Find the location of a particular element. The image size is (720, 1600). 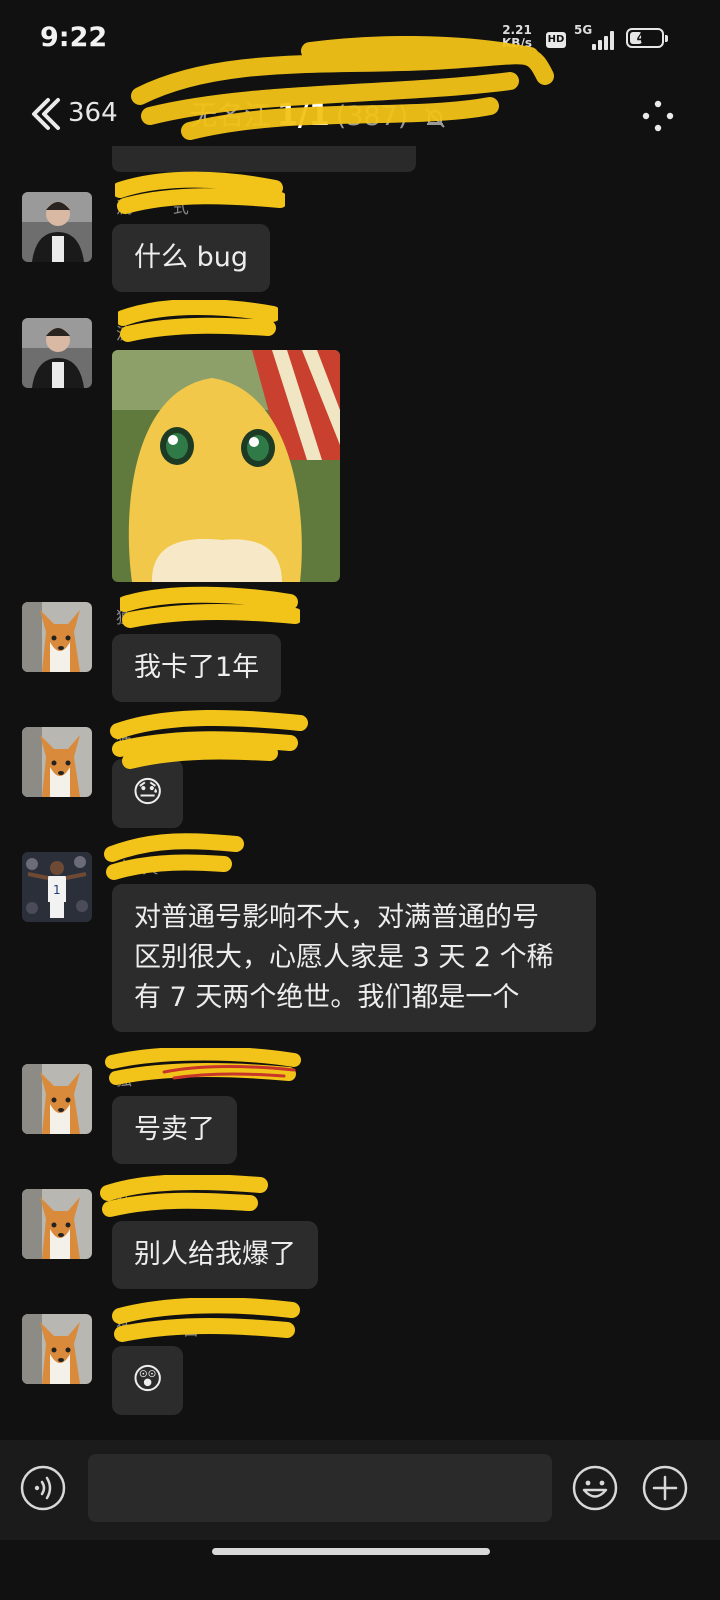

status-time: 9:22 is located at coordinates (74, 37).